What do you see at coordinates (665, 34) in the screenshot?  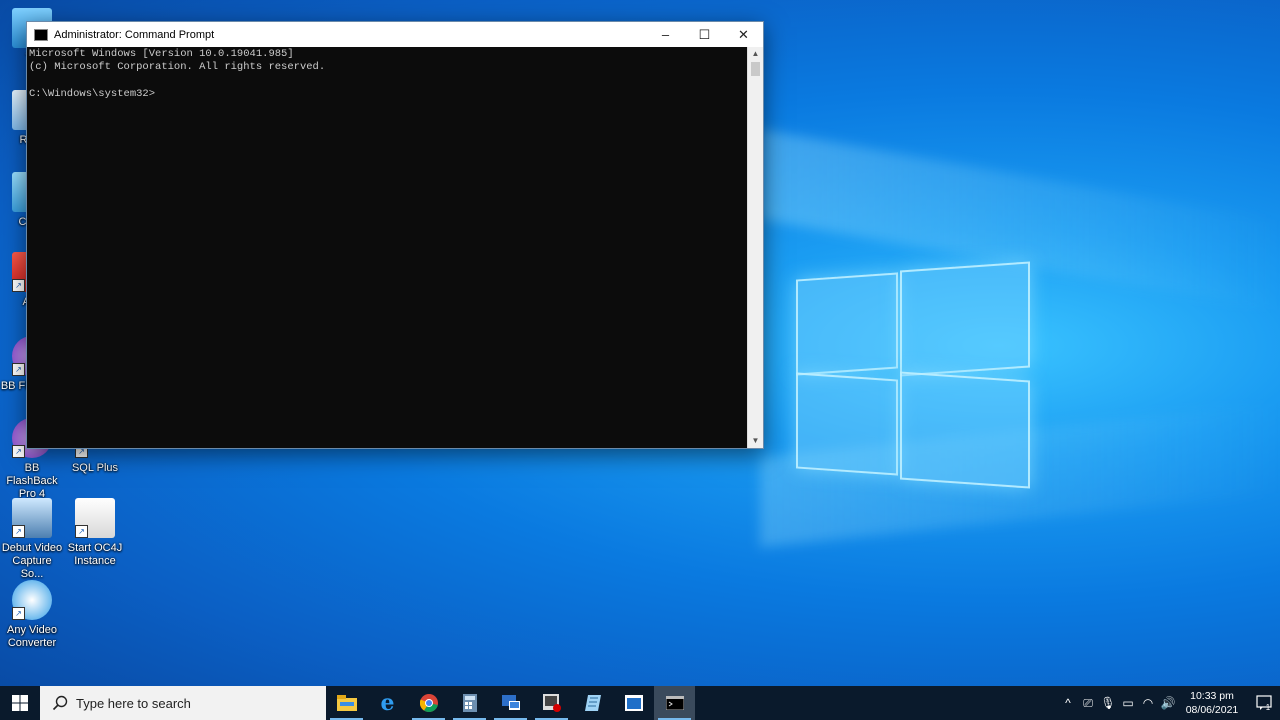 I see `minimize-button: –` at bounding box center [665, 34].